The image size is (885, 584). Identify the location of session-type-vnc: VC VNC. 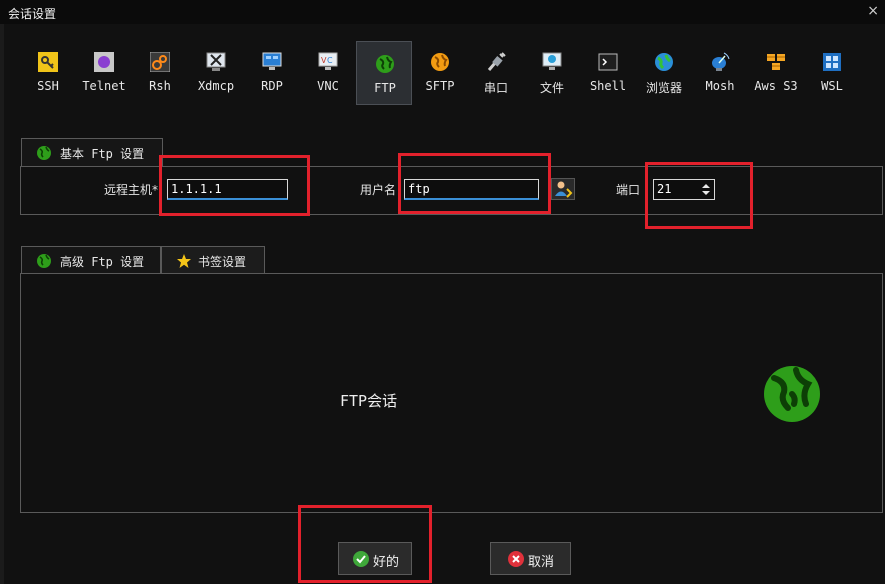
(328, 72).